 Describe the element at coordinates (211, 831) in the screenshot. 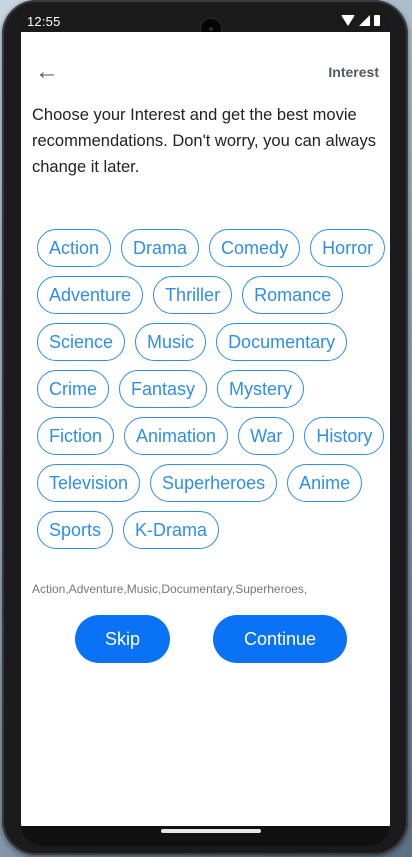

I see `home-indicator` at that location.